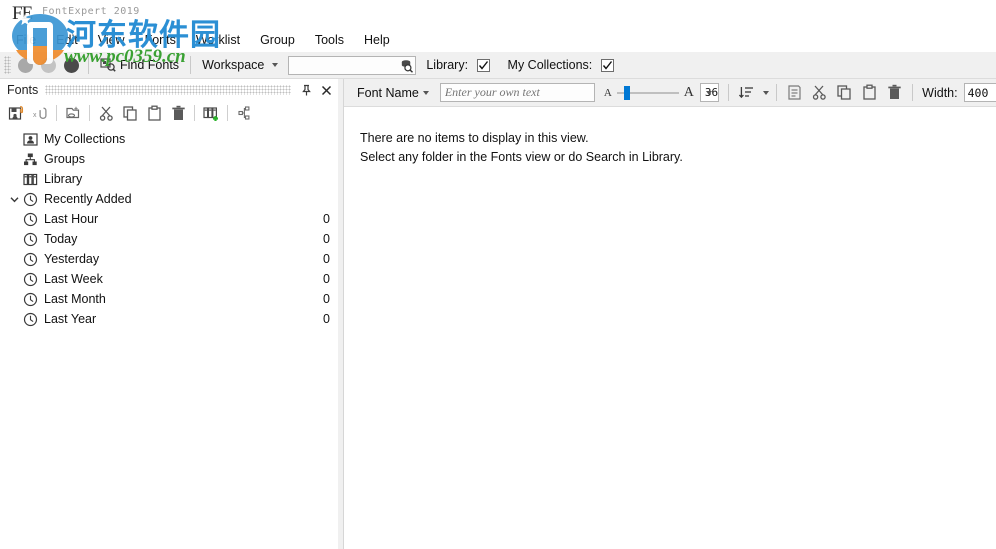 This screenshot has width=996, height=549. I want to click on menu-item-edit: Edit, so click(67, 40).